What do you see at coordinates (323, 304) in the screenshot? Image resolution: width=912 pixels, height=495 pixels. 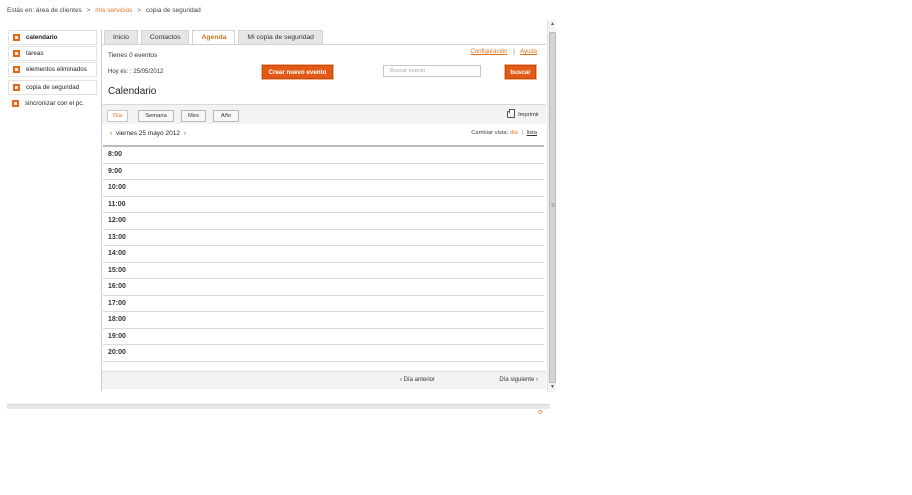 I see `hour-slot: 17:00` at bounding box center [323, 304].